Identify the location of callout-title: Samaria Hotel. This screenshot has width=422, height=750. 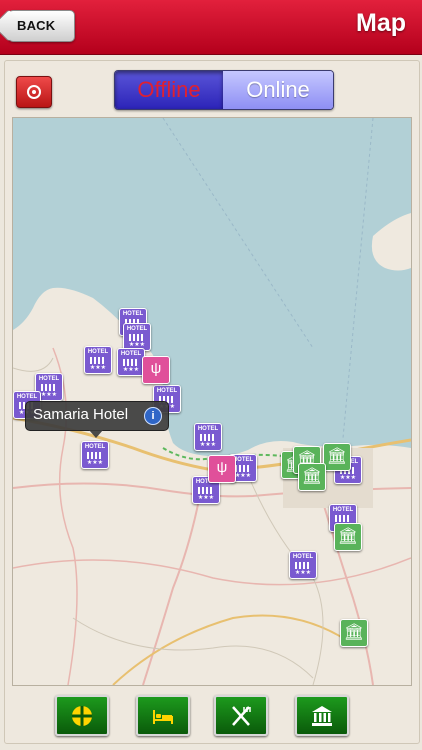
(81, 414).